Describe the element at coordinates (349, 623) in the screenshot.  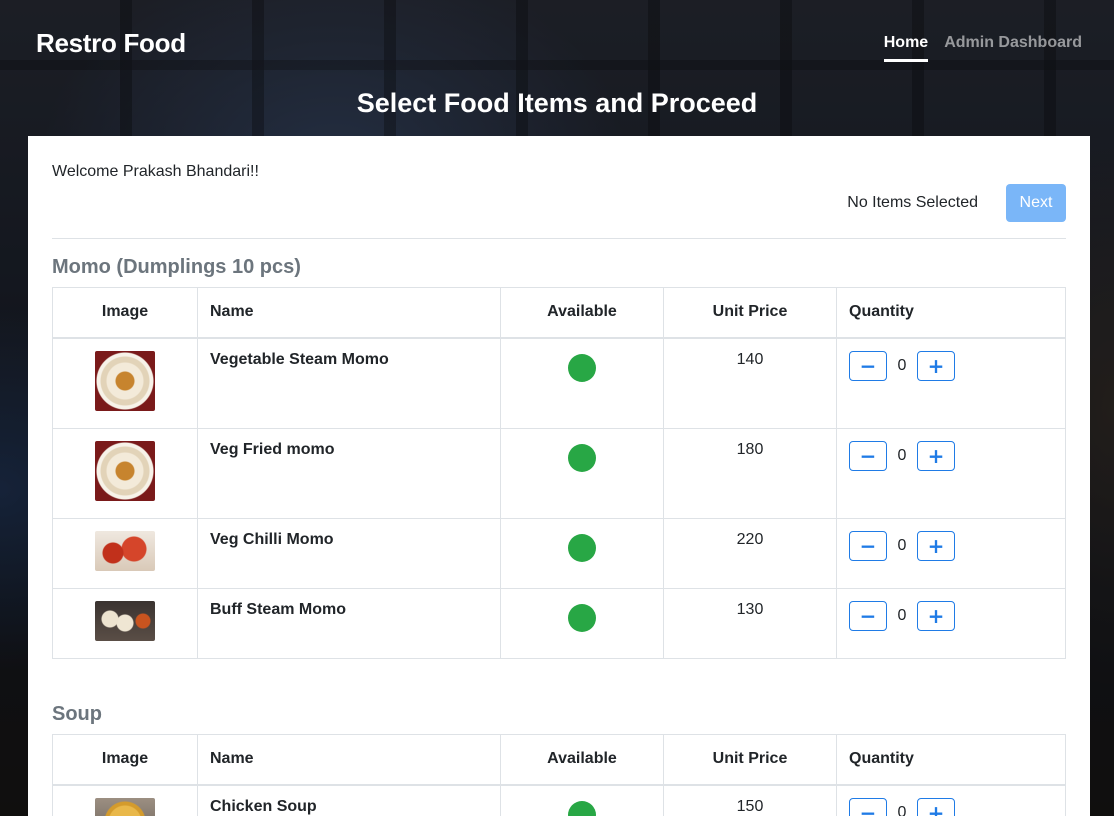
I see `item-name: Buff Steam Momo` at that location.